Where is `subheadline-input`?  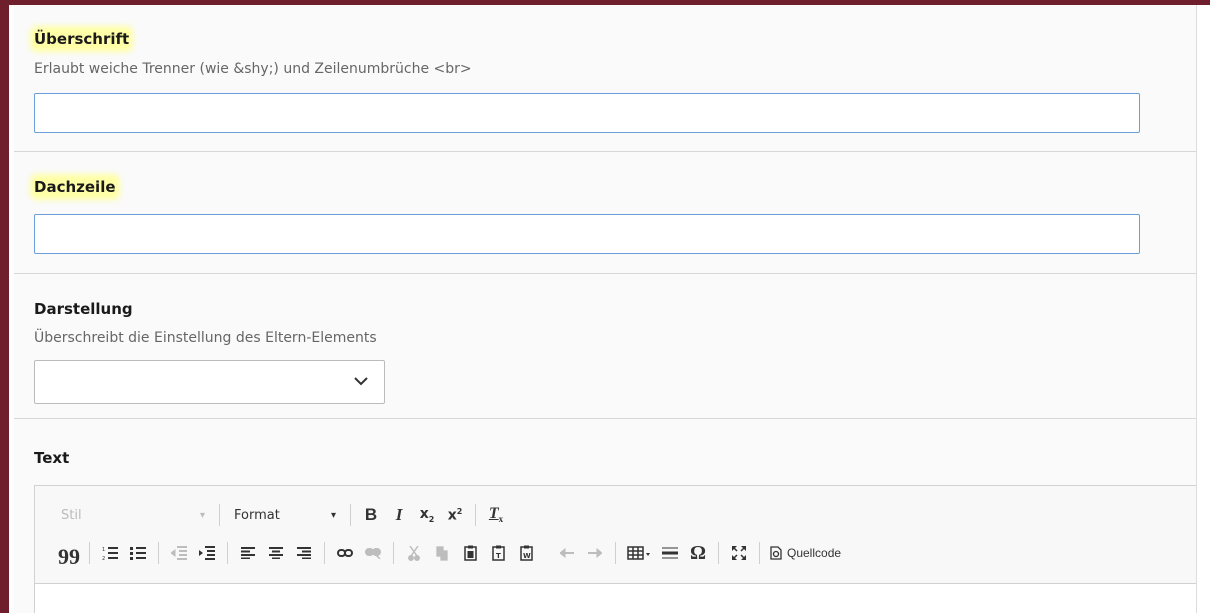 subheadline-input is located at coordinates (587, 234).